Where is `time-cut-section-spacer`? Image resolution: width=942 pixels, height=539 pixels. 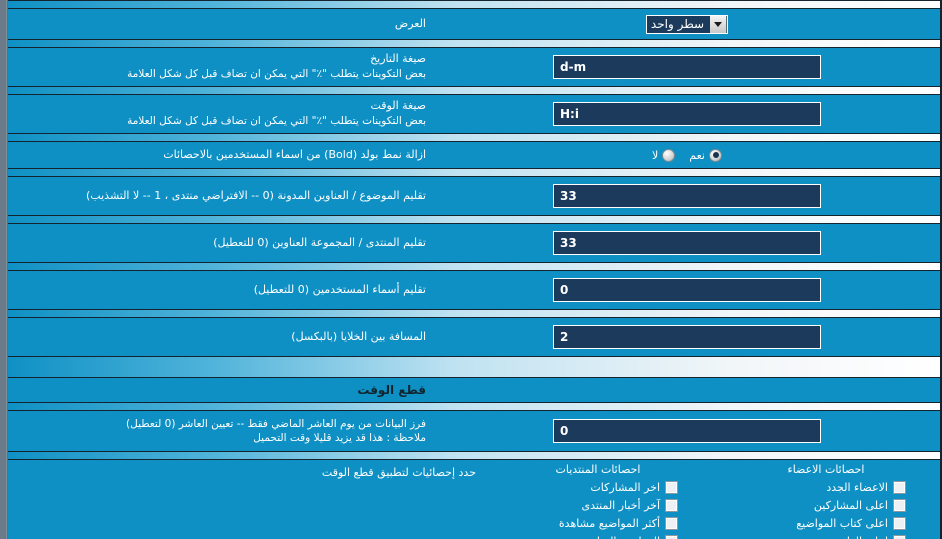
time-cut-section-spacer is located at coordinates (687, 390).